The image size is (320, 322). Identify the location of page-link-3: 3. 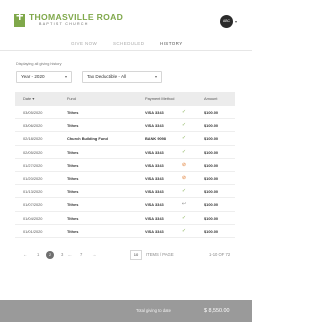
(62, 255).